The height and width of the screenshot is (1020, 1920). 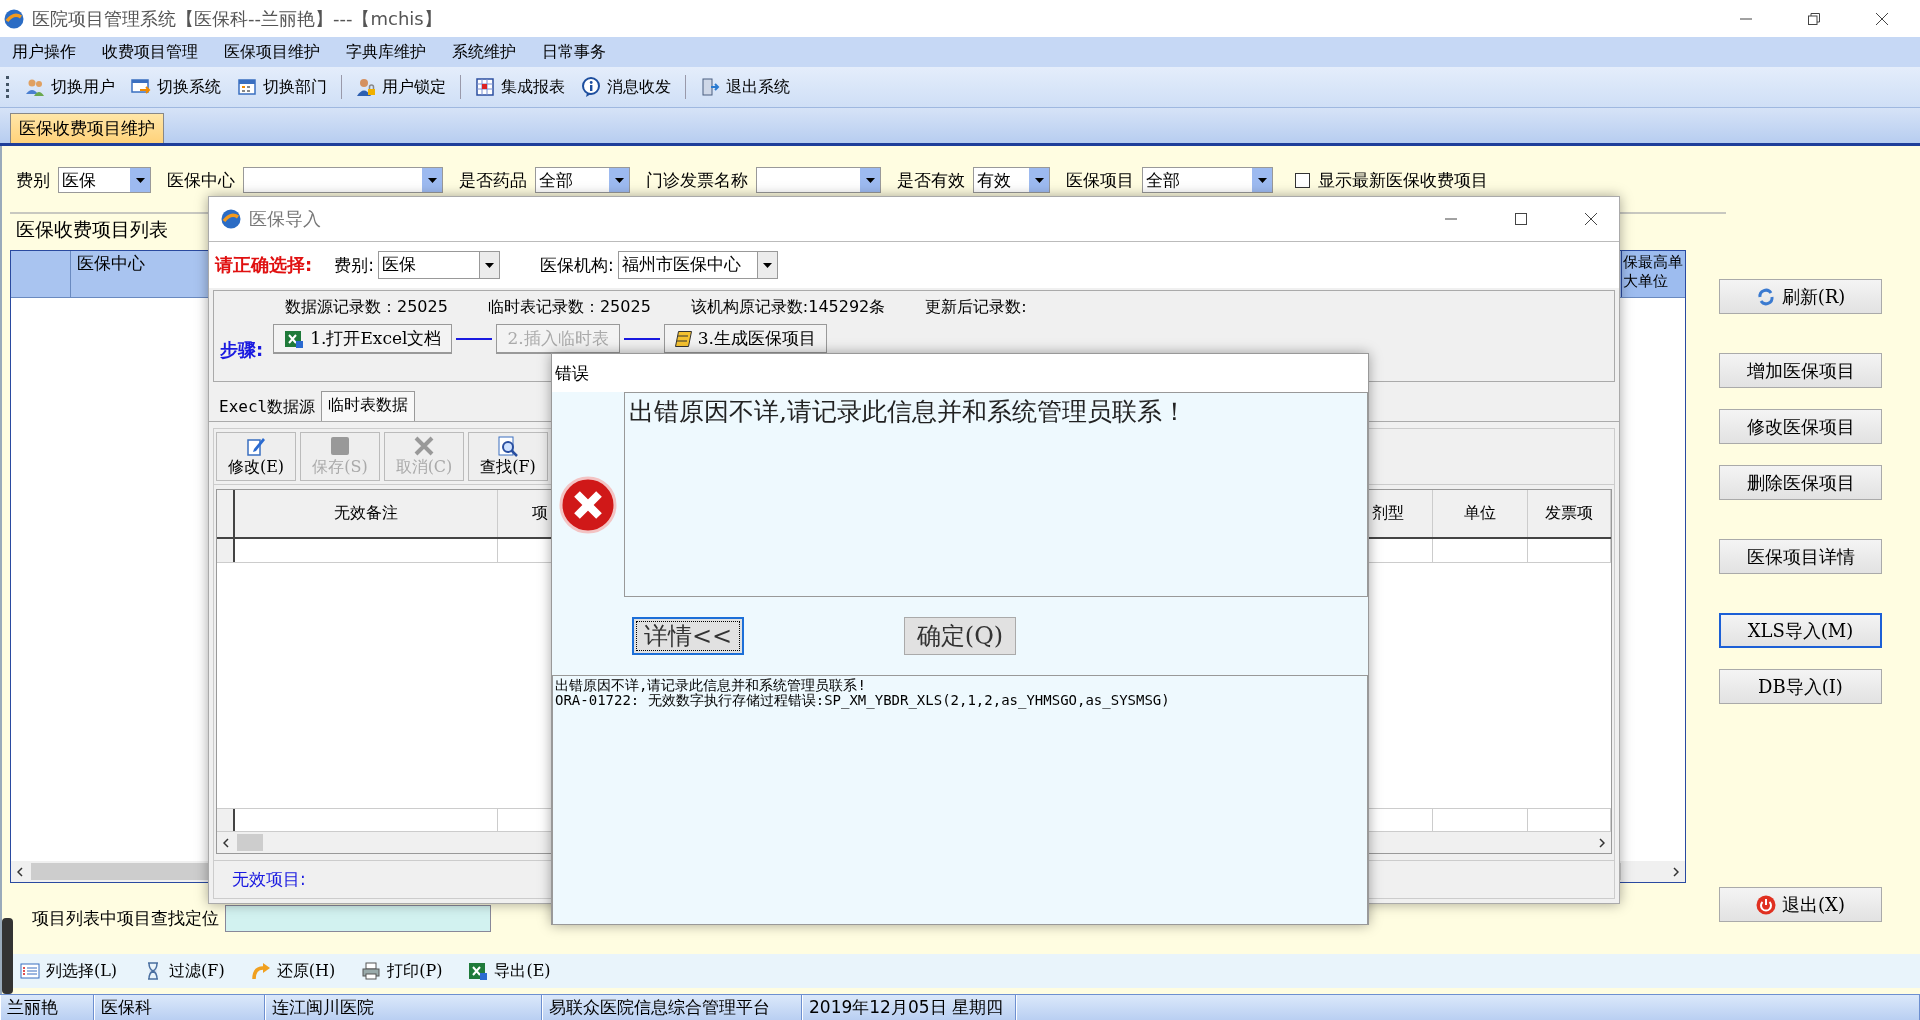 I want to click on step-button: 3.生成医保项目, so click(x=745, y=339).